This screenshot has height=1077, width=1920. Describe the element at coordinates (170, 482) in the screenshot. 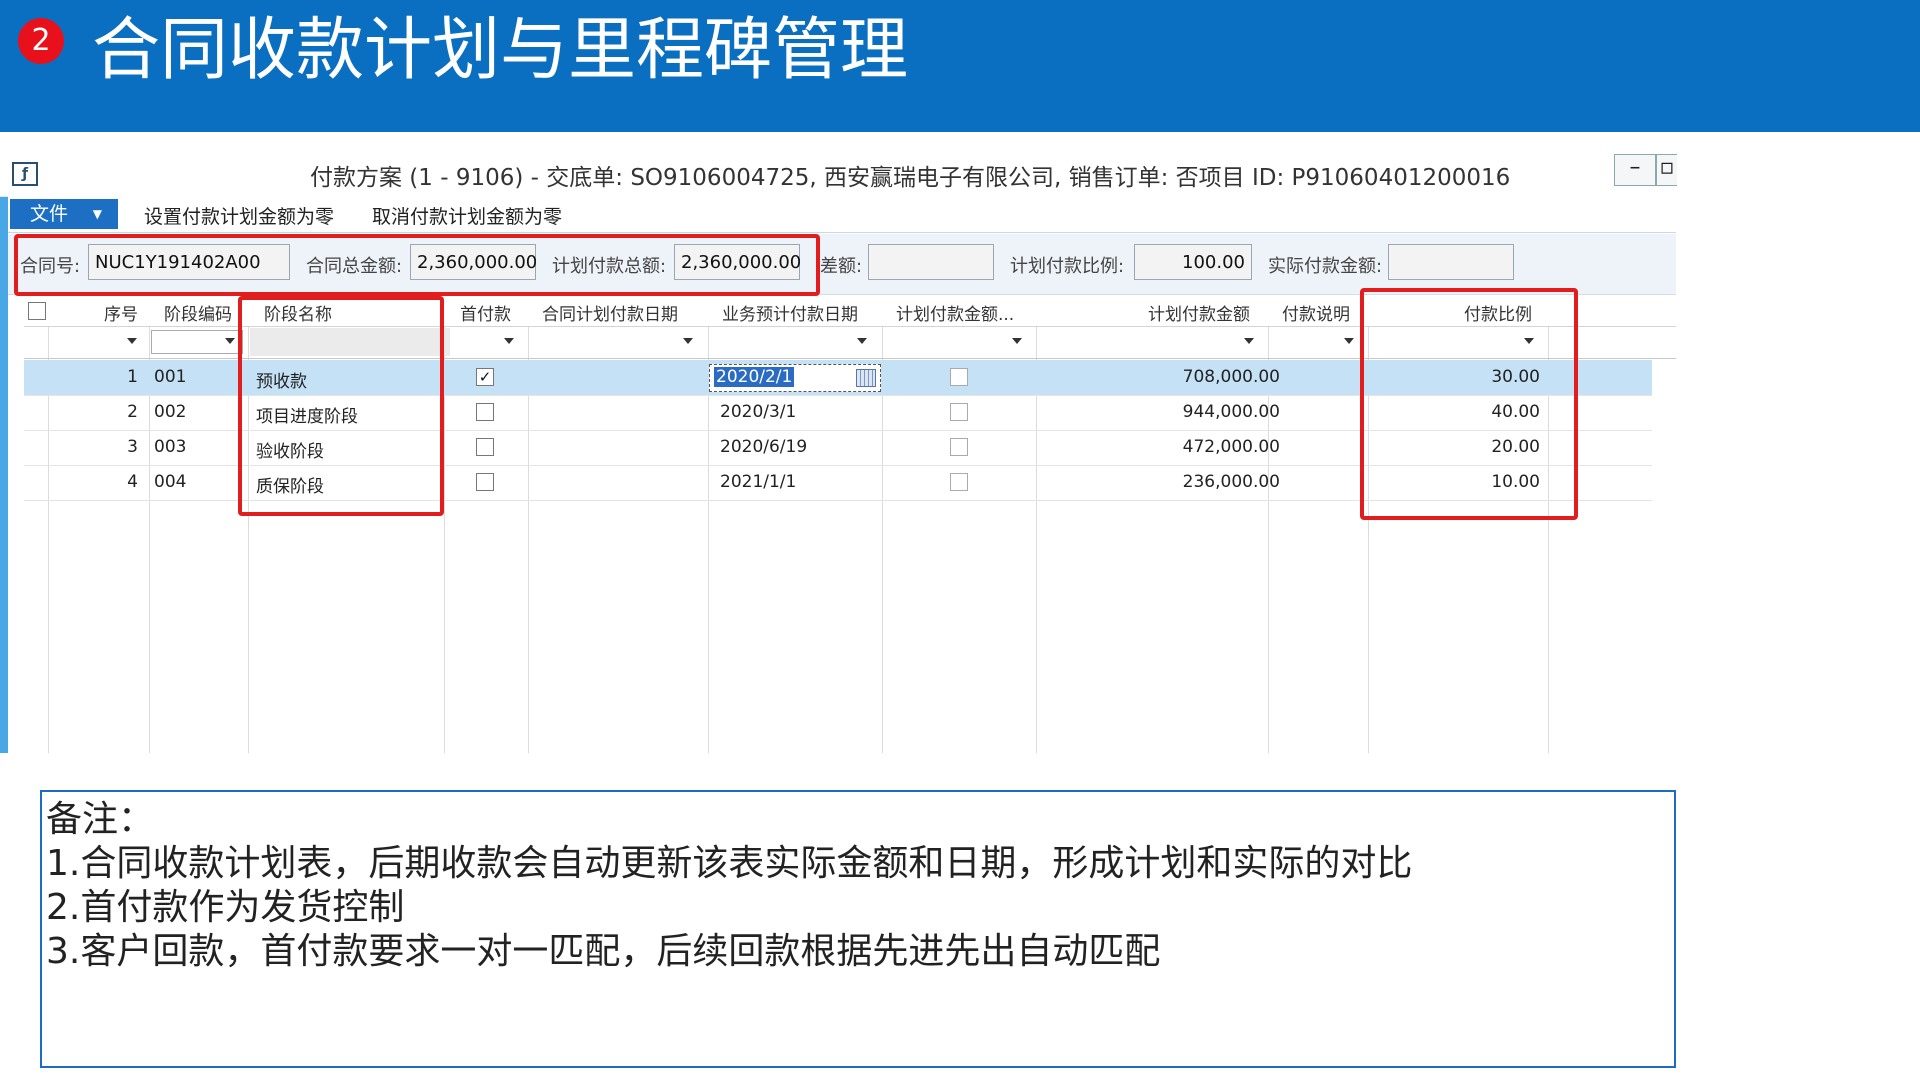

I see `row-stage-code: 004` at that location.